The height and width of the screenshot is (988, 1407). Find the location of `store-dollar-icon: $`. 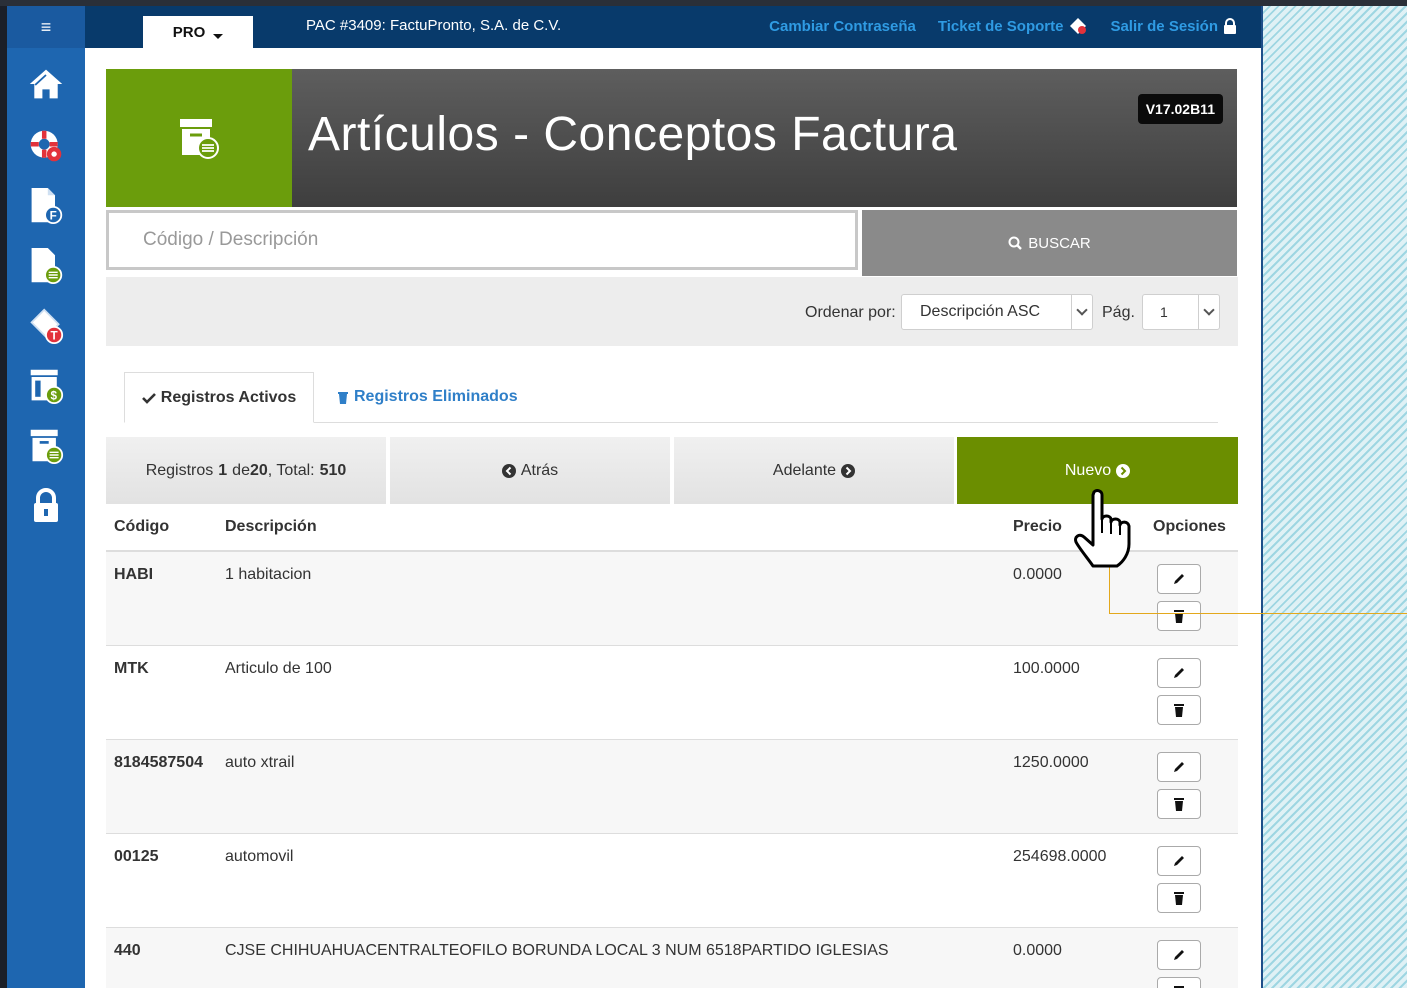

store-dollar-icon: $ is located at coordinates (46, 386).